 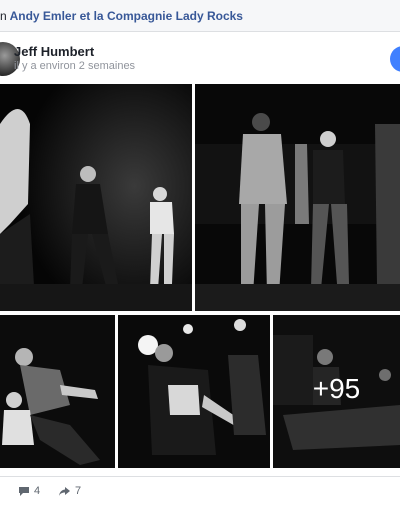 I want to click on more-photos-tile: +95, so click(x=336, y=391).